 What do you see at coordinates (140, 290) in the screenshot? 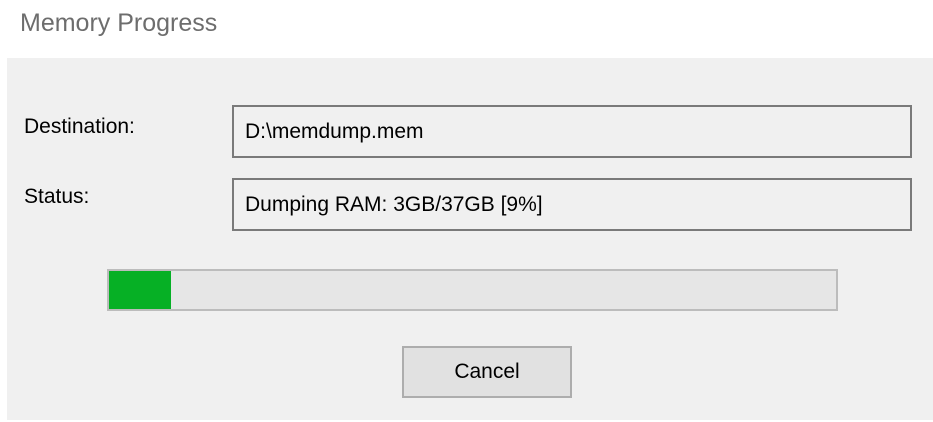
I see `progress-fill` at bounding box center [140, 290].